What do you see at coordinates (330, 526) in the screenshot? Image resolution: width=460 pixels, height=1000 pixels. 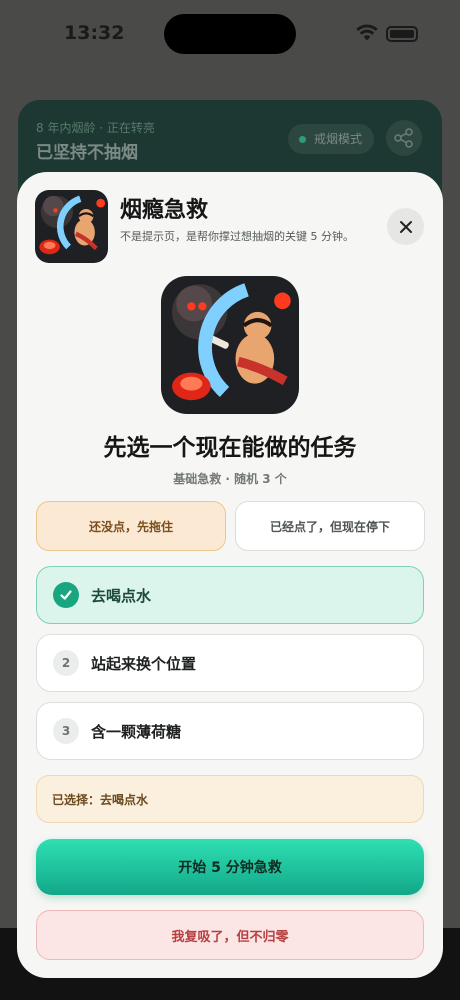 I see `mode-already-lit-button: 已经点了，但现在停下` at bounding box center [330, 526].